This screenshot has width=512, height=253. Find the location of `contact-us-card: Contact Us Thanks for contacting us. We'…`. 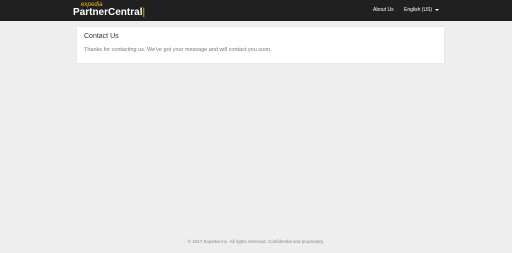

contact-us-card: Contact Us Thanks for contacting us. We'… is located at coordinates (260, 45).